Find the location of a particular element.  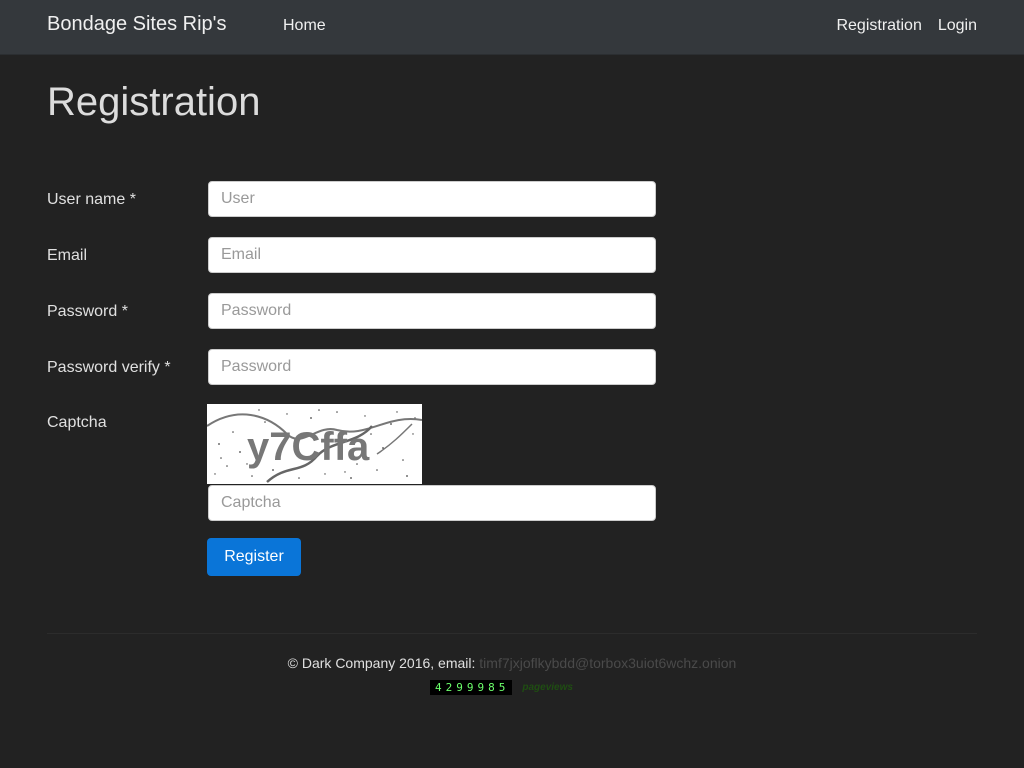

nav-home-link: Home is located at coordinates (304, 26).